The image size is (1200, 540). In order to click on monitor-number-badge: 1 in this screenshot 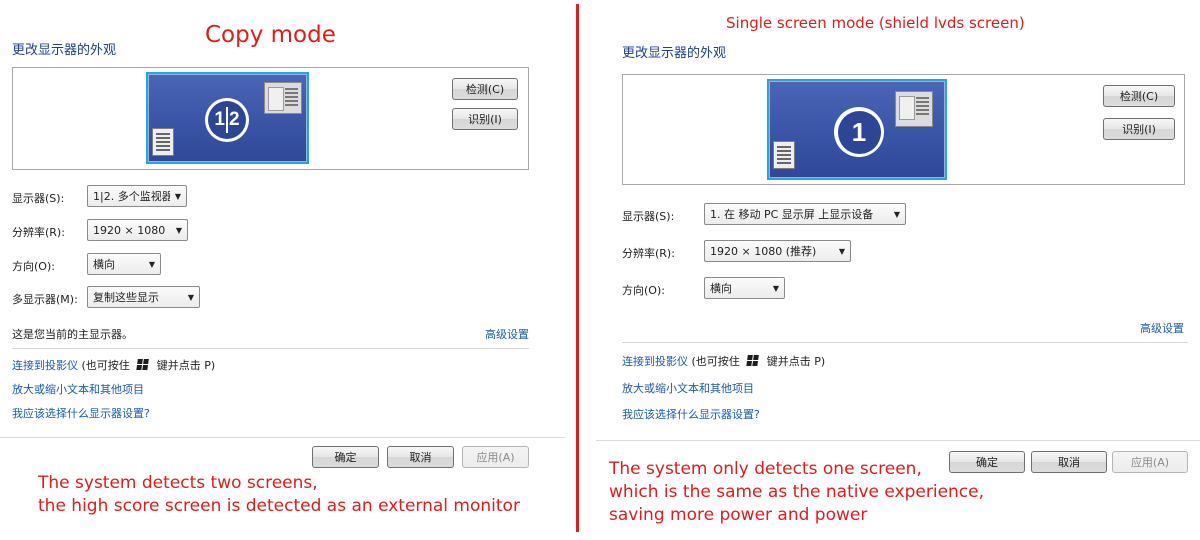, I will do `click(859, 132)`.